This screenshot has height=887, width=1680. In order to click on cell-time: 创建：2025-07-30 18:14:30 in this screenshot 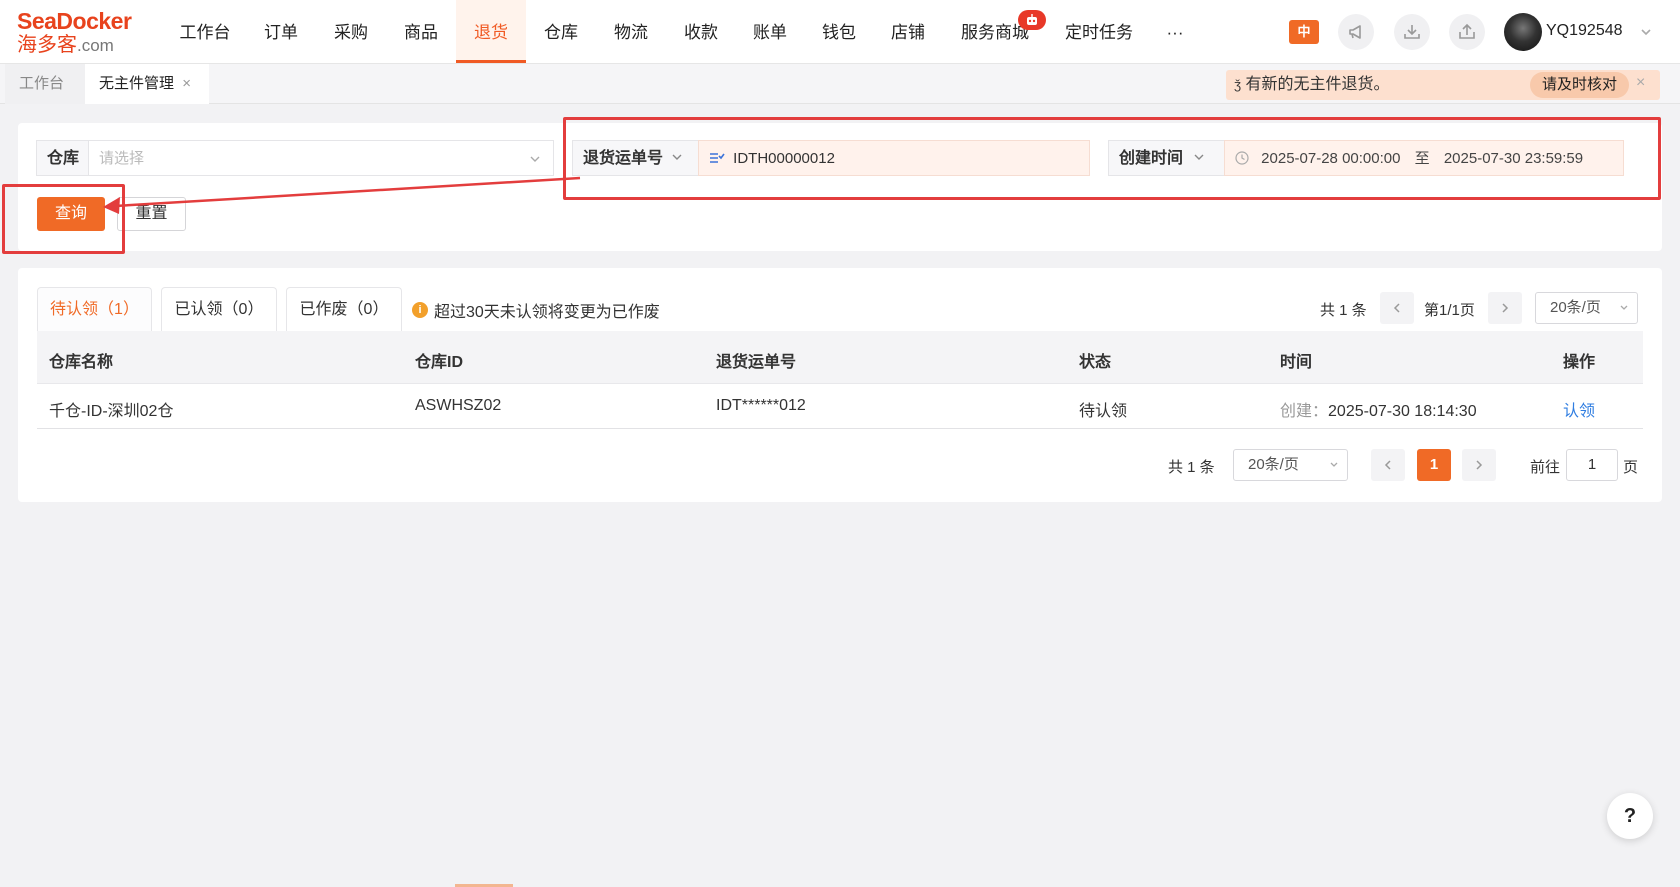, I will do `click(1378, 411)`.